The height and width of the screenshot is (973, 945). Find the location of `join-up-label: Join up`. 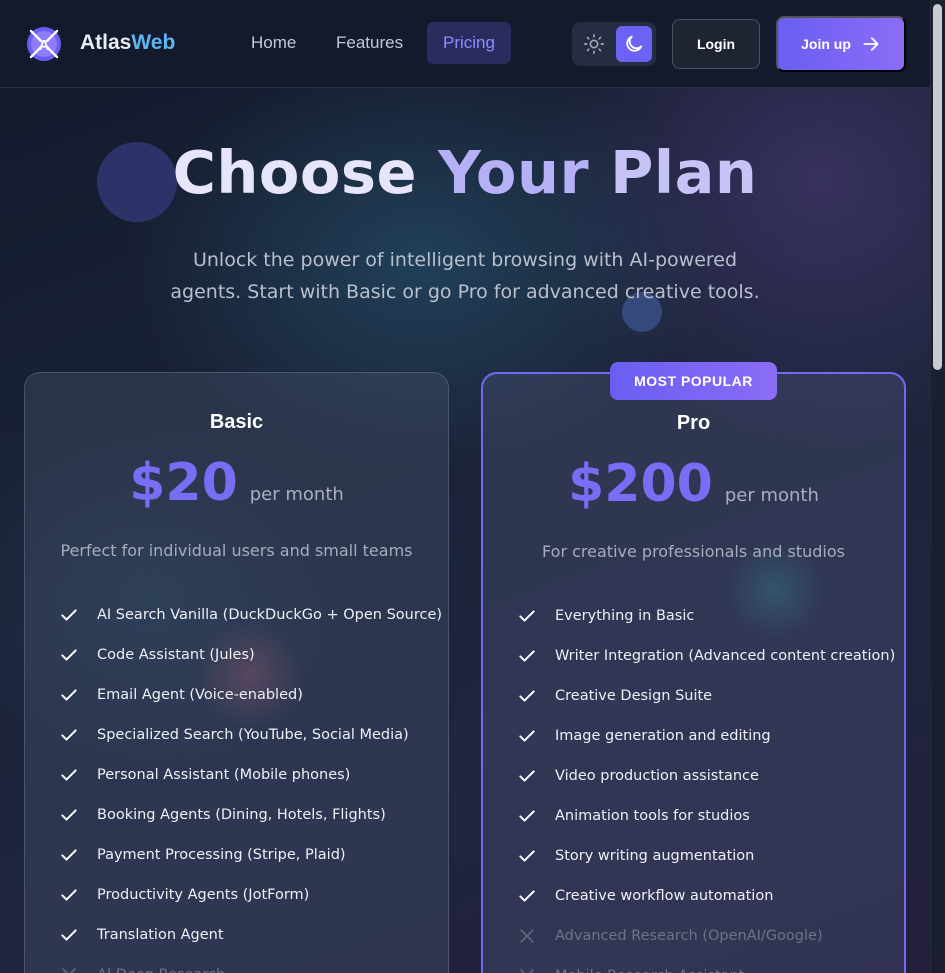

join-up-label: Join up is located at coordinates (826, 44).